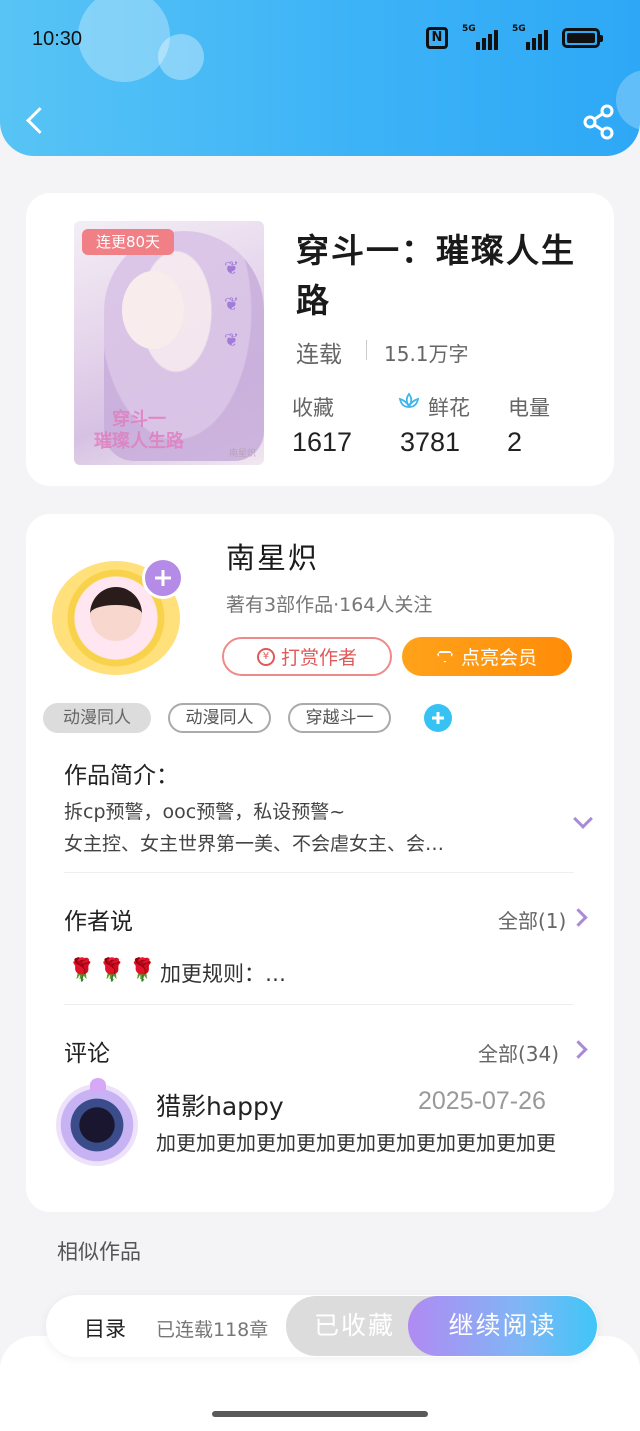  I want to click on heart-icon, so click(98, 1085).